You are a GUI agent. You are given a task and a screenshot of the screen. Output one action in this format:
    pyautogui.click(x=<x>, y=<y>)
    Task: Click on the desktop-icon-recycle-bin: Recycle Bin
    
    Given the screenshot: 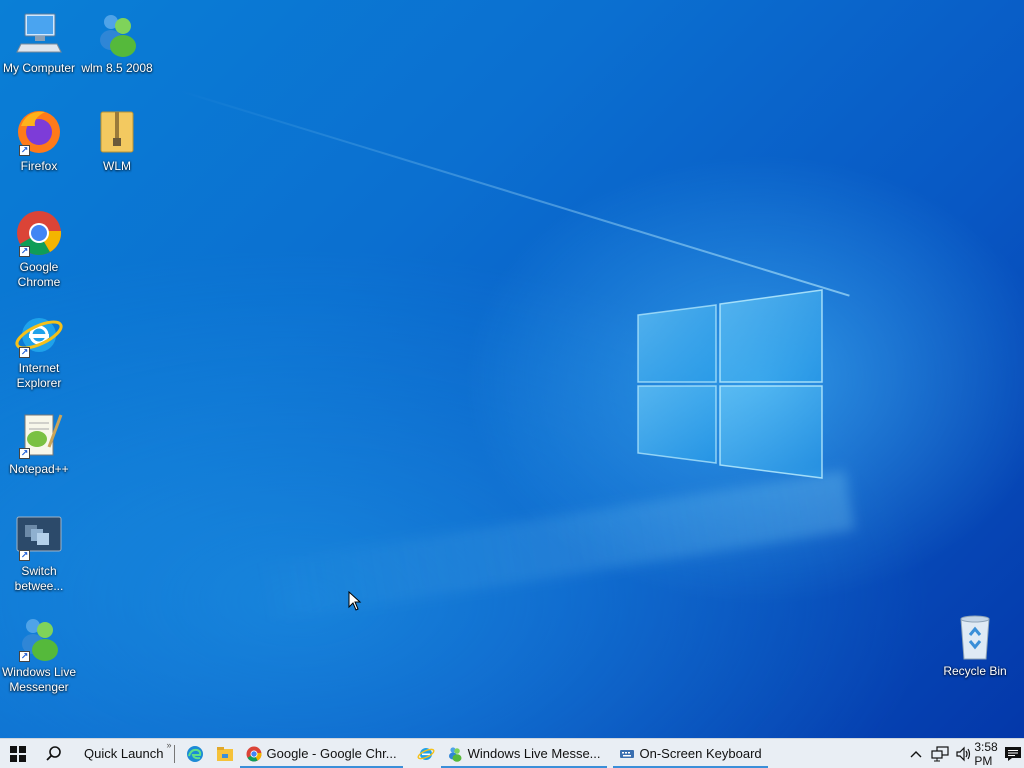 What is the action you would take?
    pyautogui.click(x=975, y=646)
    